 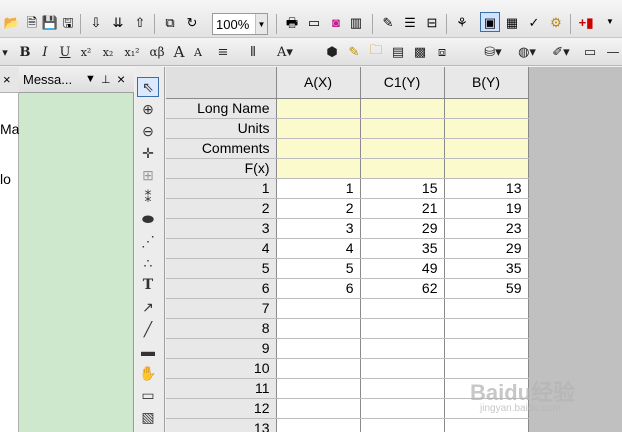 What do you see at coordinates (148, 219) in the screenshot?
I see `mask-icon: ⬬` at bounding box center [148, 219].